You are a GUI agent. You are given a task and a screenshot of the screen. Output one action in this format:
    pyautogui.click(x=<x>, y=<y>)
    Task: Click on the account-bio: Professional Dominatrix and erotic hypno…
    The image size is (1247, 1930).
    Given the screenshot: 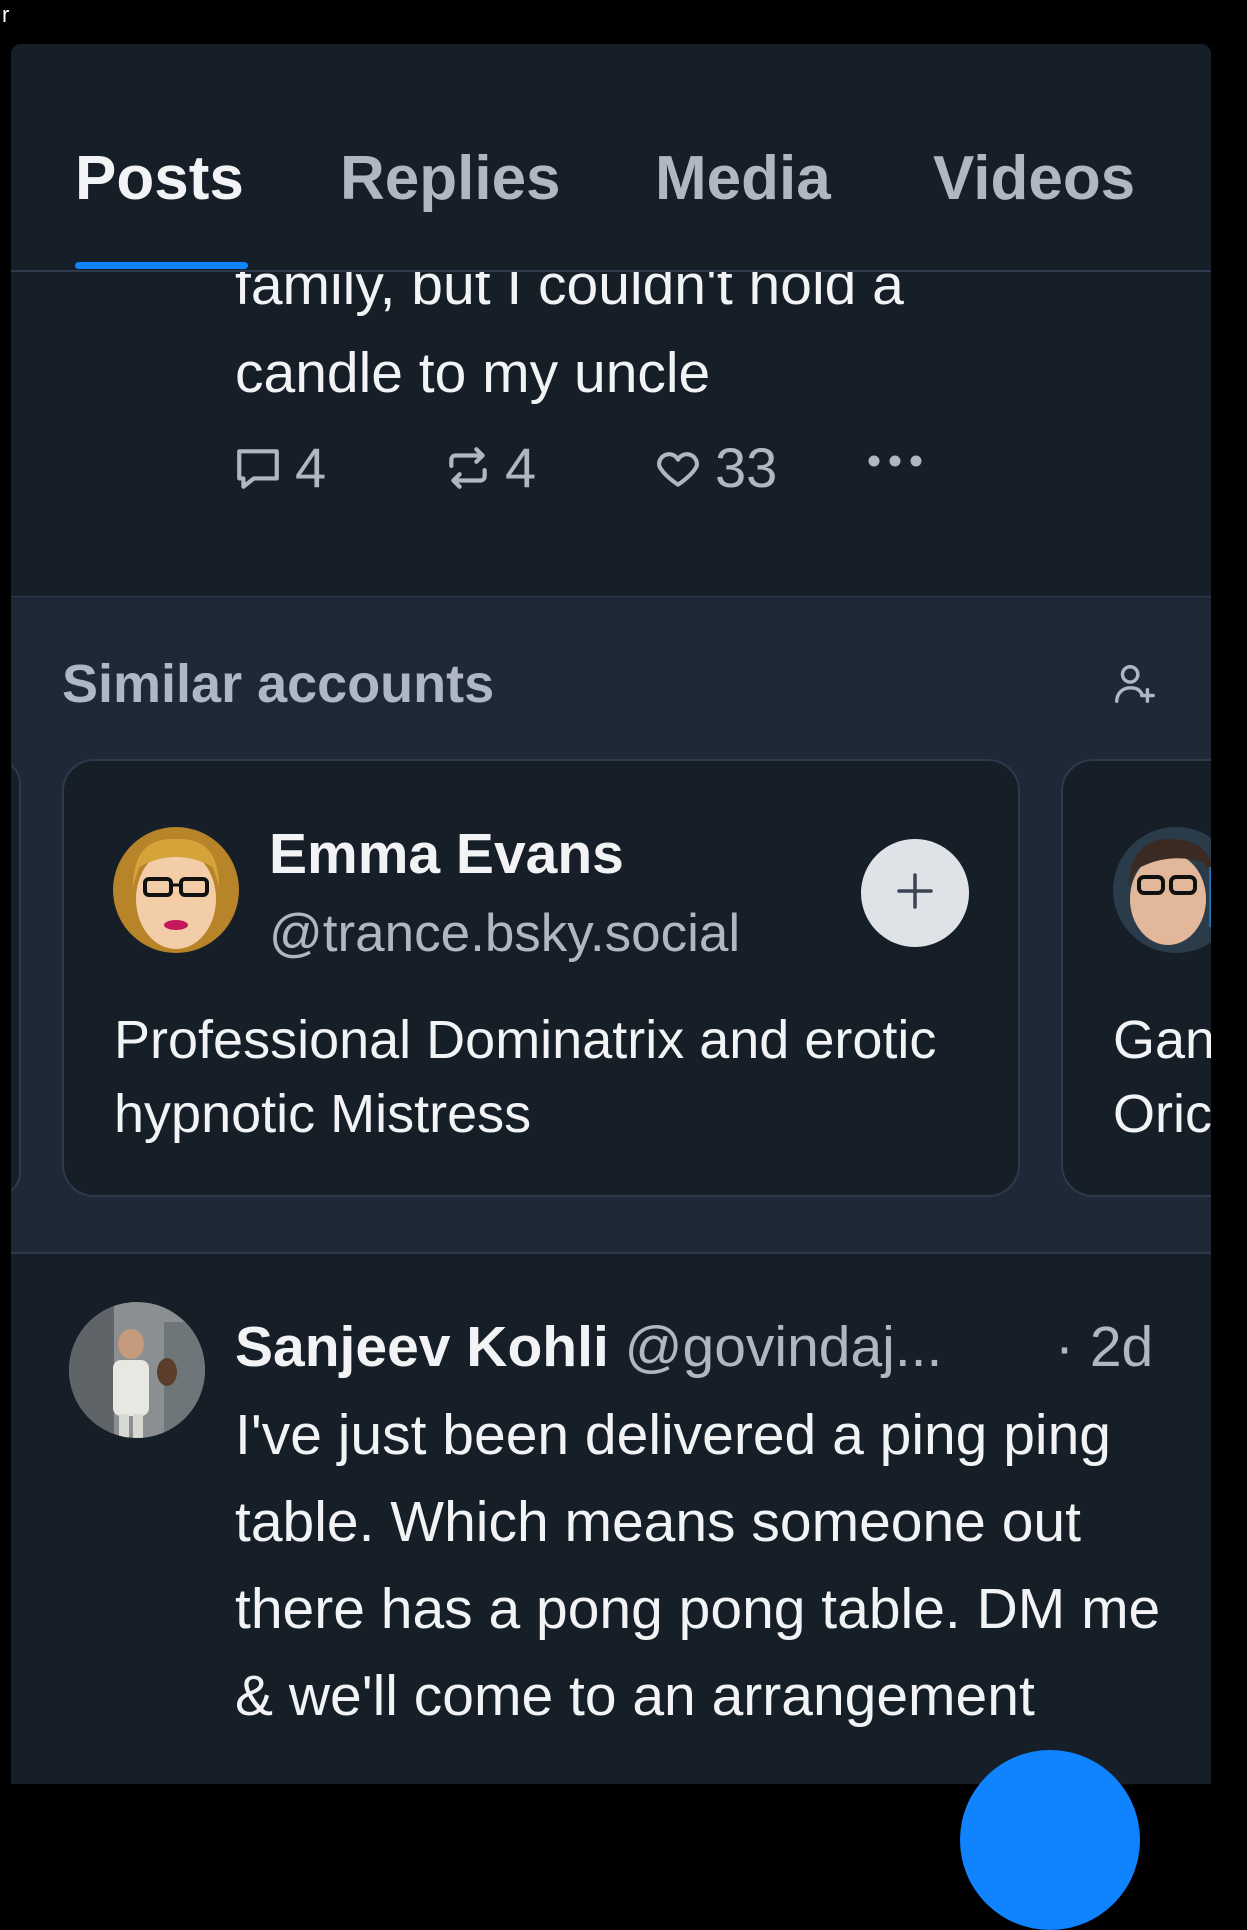 What is the action you would take?
    pyautogui.click(x=525, y=1077)
    